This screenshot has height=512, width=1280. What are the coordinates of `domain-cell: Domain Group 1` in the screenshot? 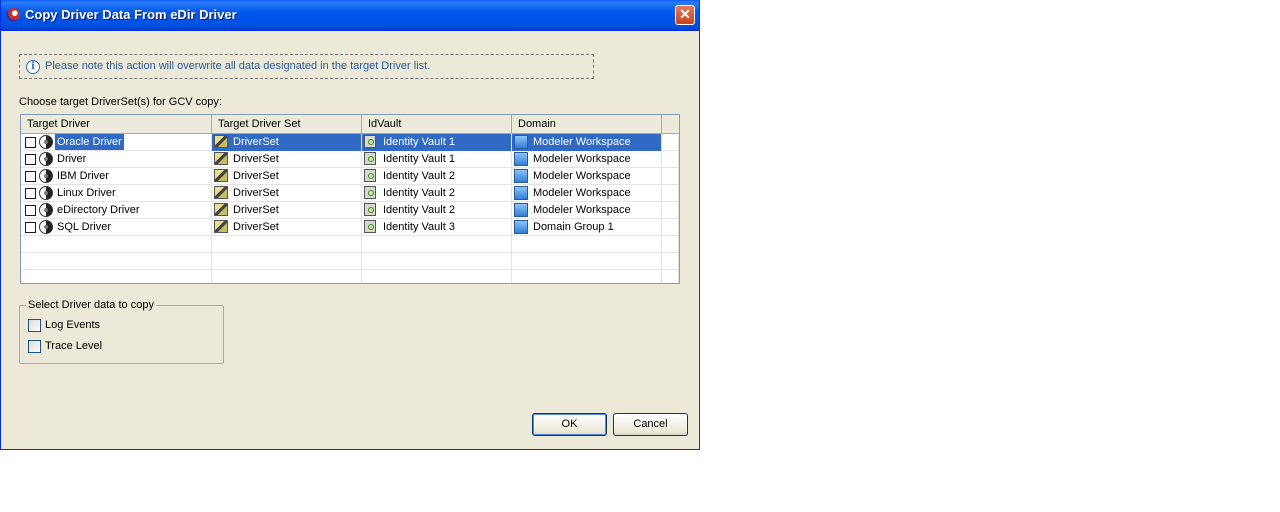 It's located at (587, 227).